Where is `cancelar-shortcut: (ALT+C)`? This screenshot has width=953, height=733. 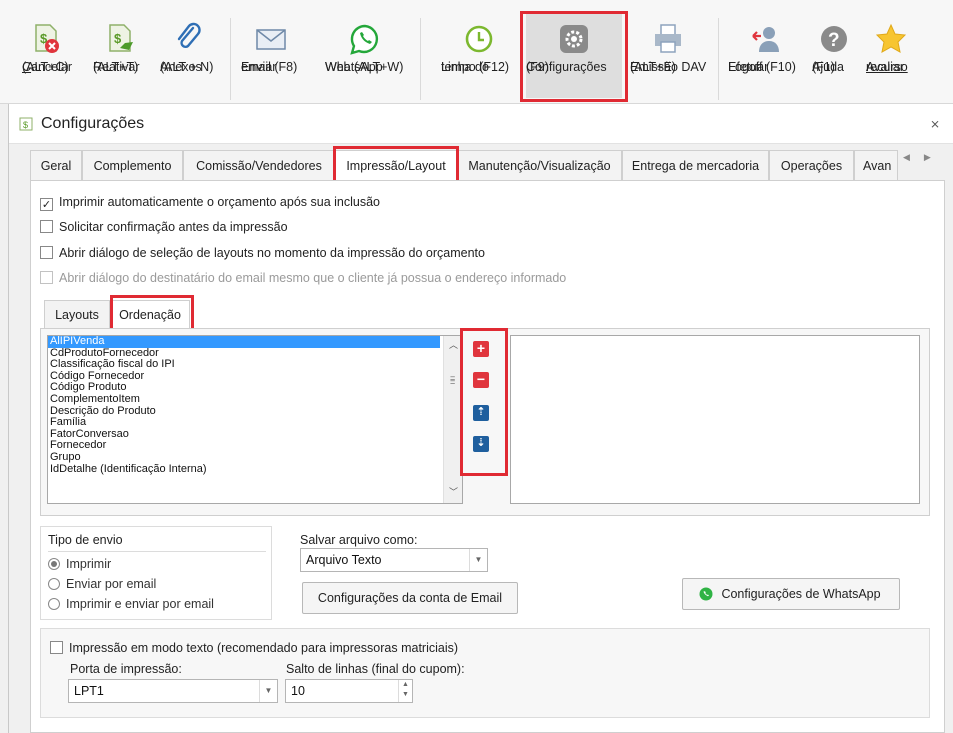 cancelar-shortcut: (ALT+C) is located at coordinates (45, 67).